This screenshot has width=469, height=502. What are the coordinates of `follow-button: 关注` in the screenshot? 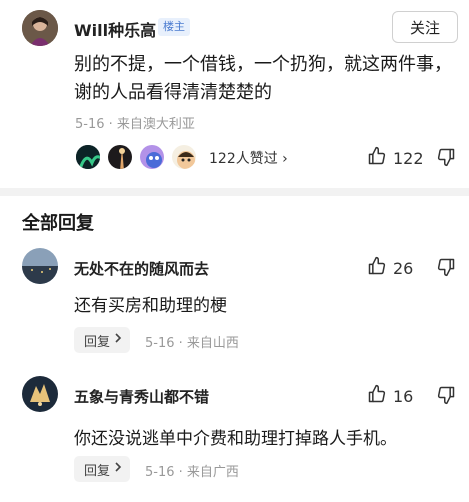 It's located at (425, 27).